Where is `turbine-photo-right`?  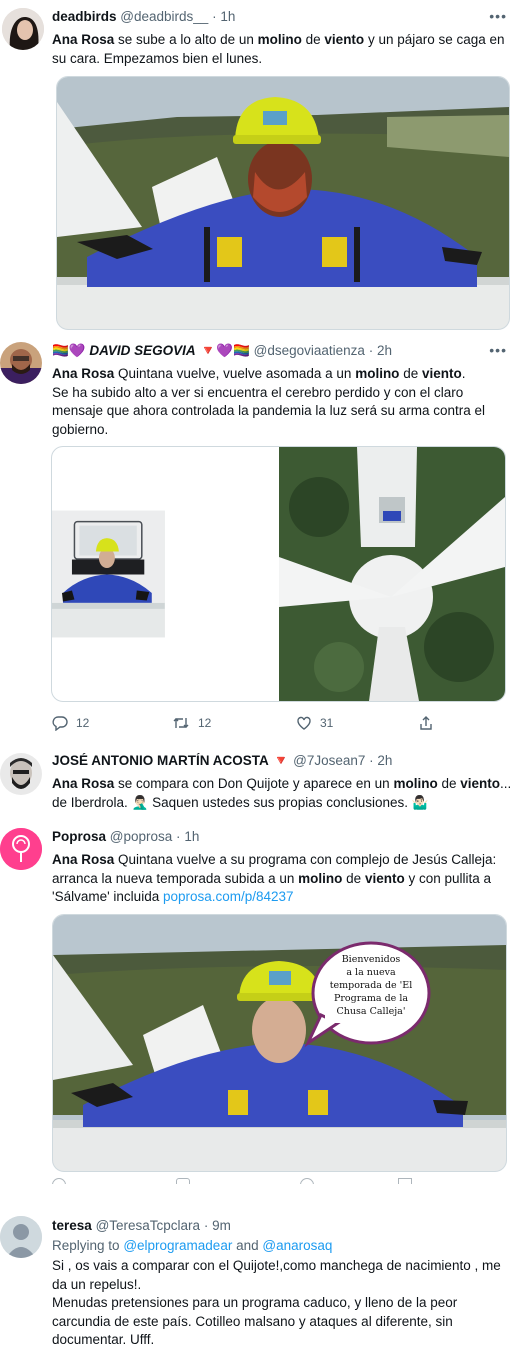
turbine-photo-right is located at coordinates (392, 574).